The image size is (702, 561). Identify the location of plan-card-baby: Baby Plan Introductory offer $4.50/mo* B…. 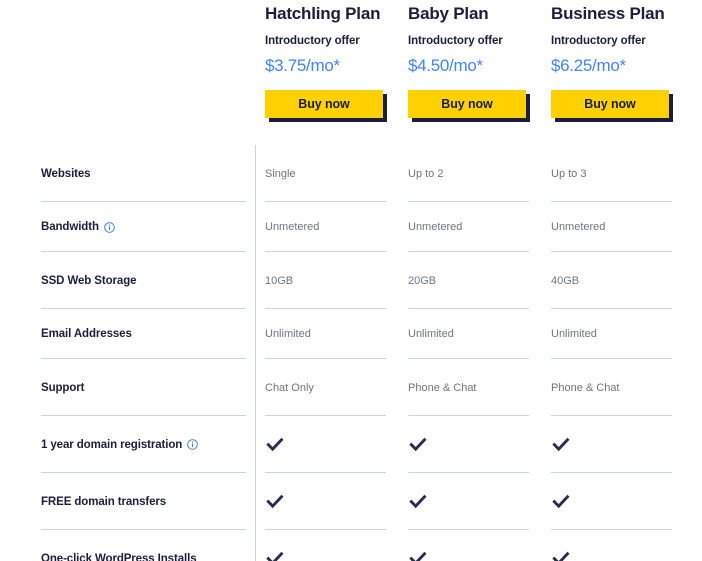
(480, 61).